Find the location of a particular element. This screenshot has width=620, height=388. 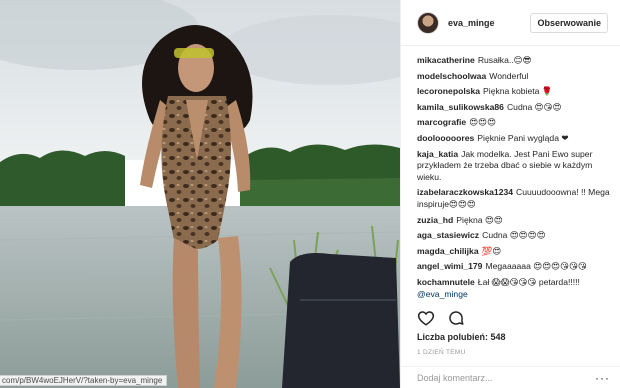

comment-username: doolooooores is located at coordinates (445, 138).